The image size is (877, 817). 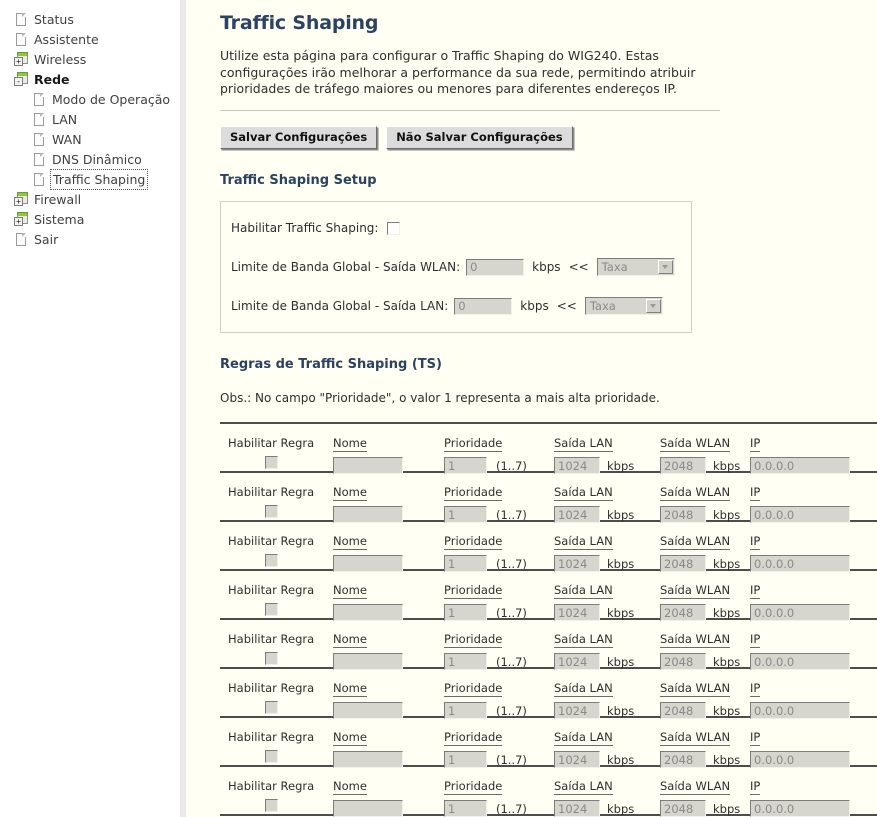 I want to click on sidebar-item-modo-de-operacao: Modo de Operação, so click(x=90, y=99).